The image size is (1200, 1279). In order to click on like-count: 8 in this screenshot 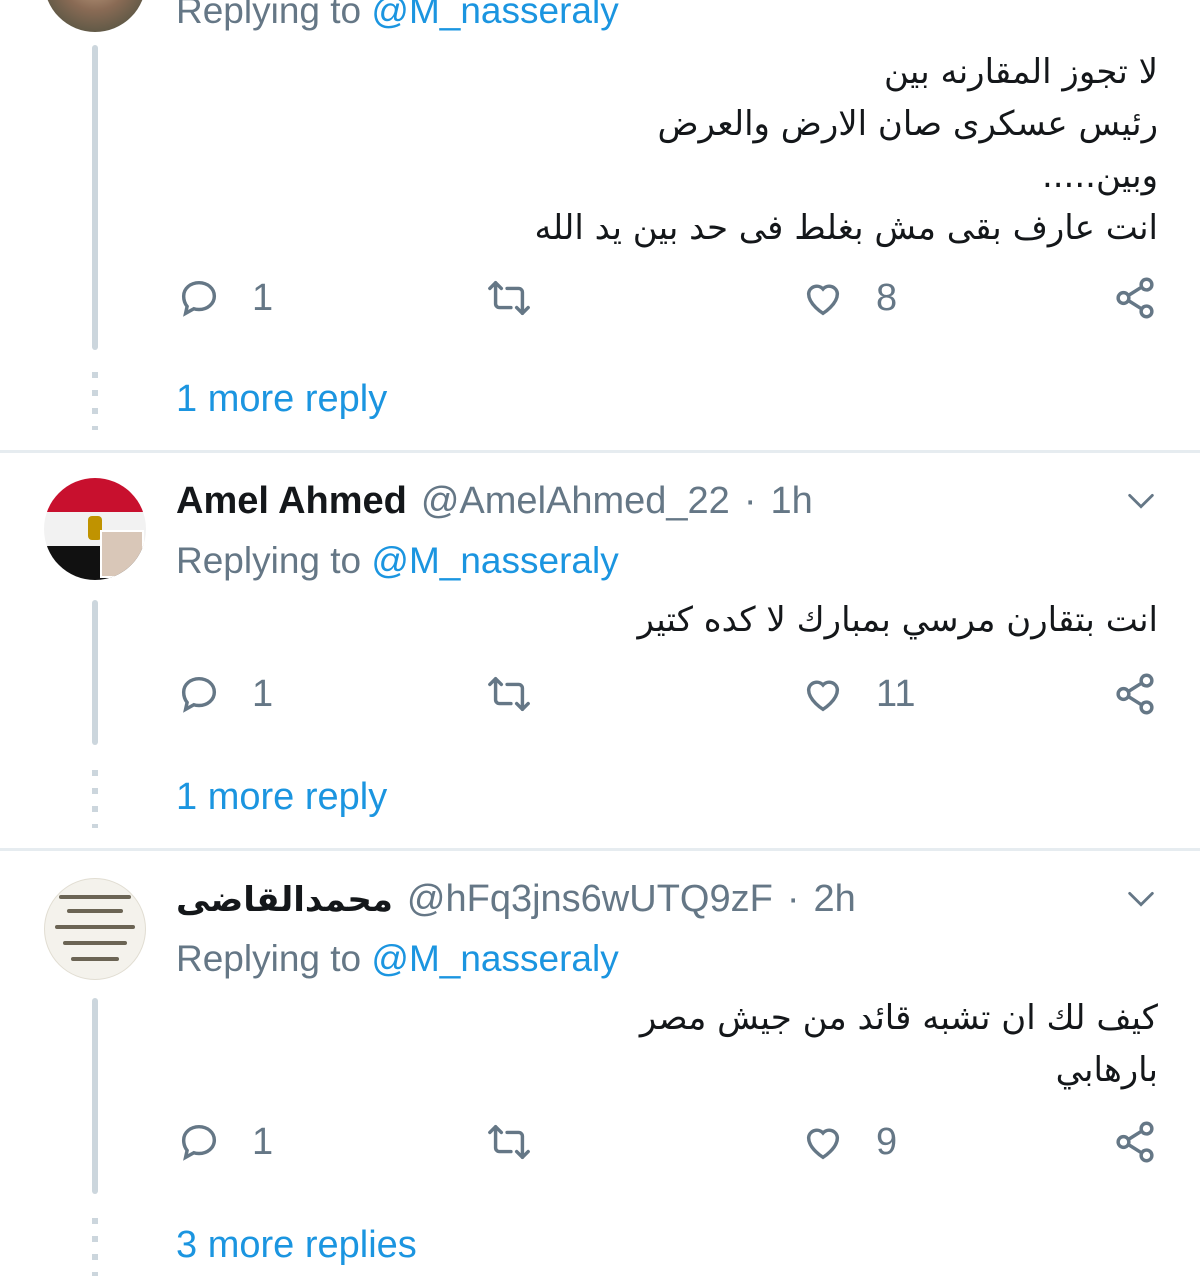, I will do `click(887, 297)`.